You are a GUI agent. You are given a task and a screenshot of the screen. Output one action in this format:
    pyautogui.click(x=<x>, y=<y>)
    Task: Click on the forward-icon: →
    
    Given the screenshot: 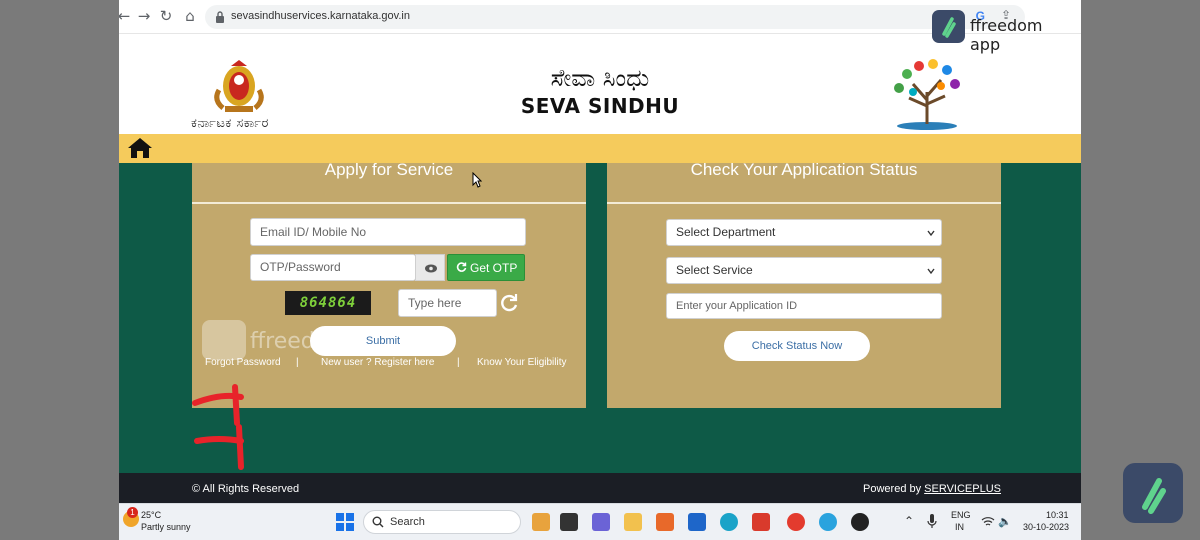 What is the action you would take?
    pyautogui.click(x=144, y=16)
    